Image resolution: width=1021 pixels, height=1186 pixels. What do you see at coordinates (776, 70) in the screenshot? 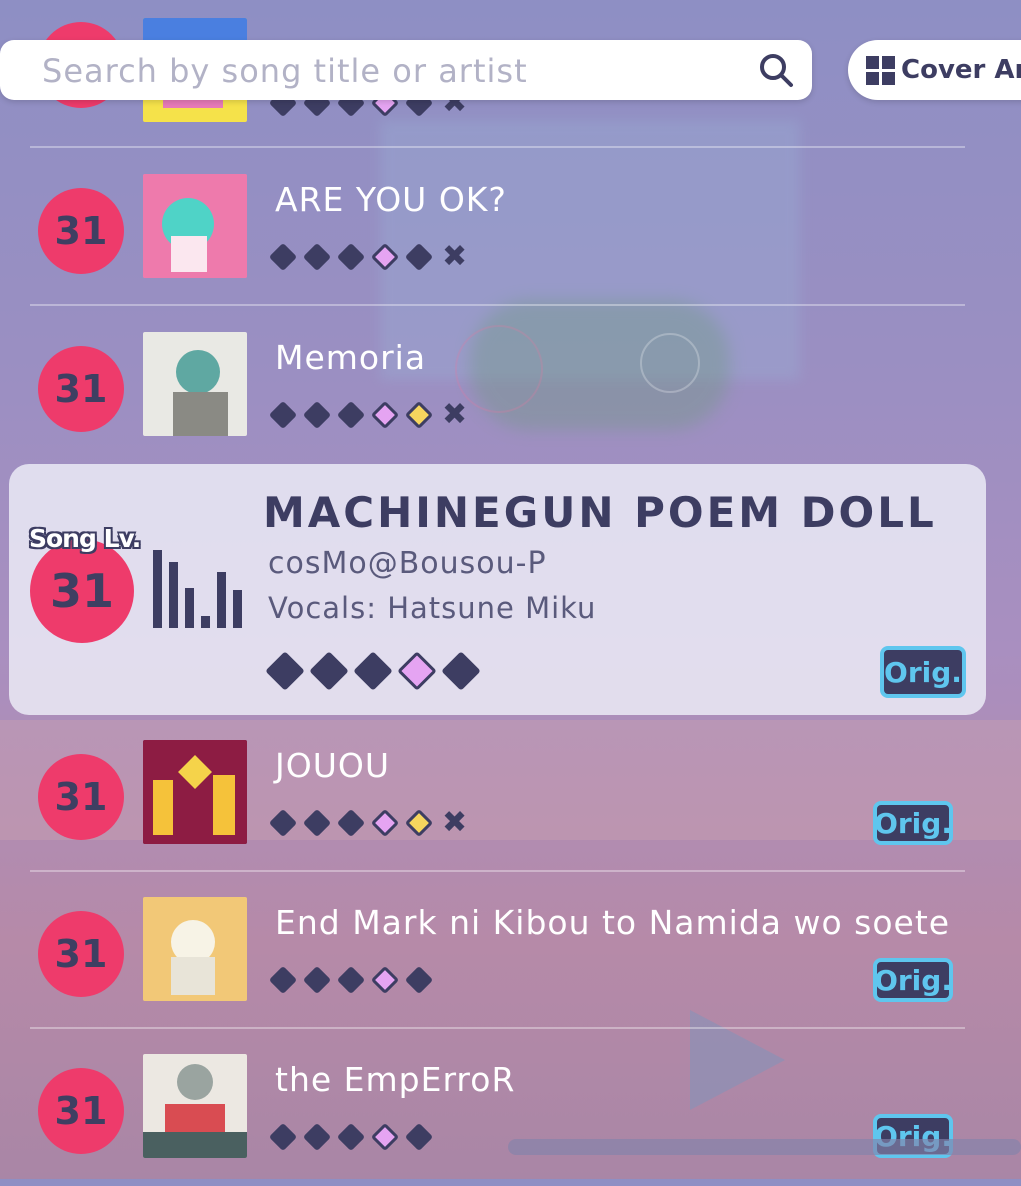
I see `search-icon` at bounding box center [776, 70].